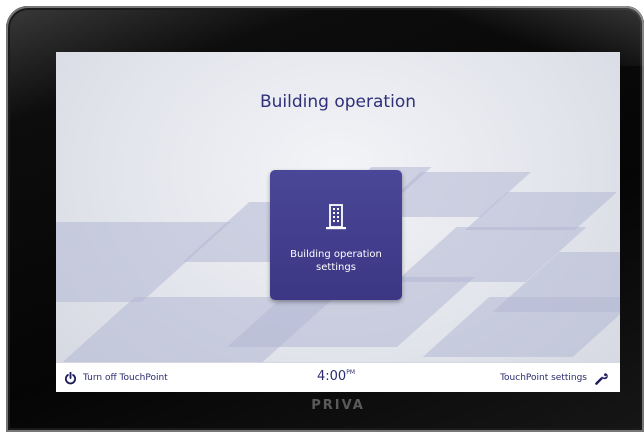 The height and width of the screenshot is (432, 644). I want to click on screen-title: Building operation, so click(338, 102).